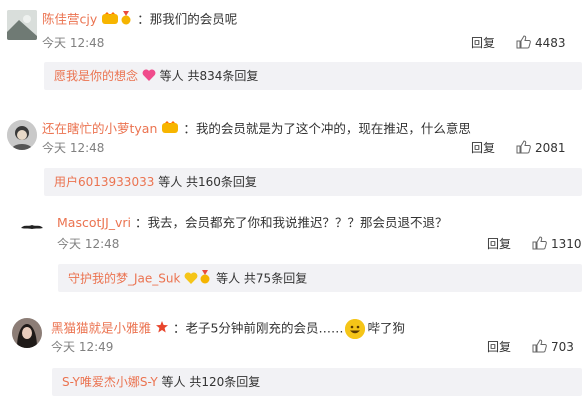 The image size is (583, 404). I want to click on sub-replies-box: 愿我是你的想念 等人 共834条回复, so click(313, 76).